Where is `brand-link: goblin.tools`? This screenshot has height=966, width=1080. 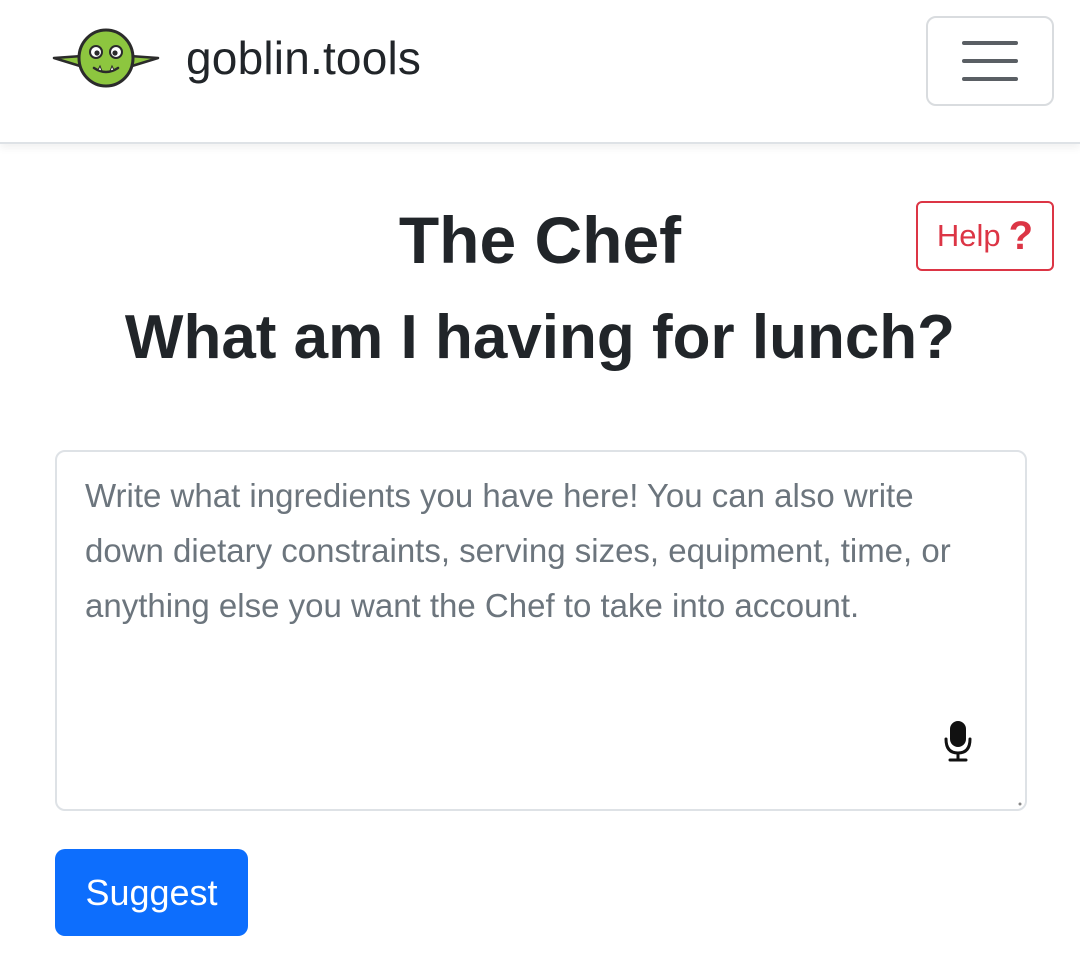
brand-link: goblin.tools is located at coordinates (236, 58).